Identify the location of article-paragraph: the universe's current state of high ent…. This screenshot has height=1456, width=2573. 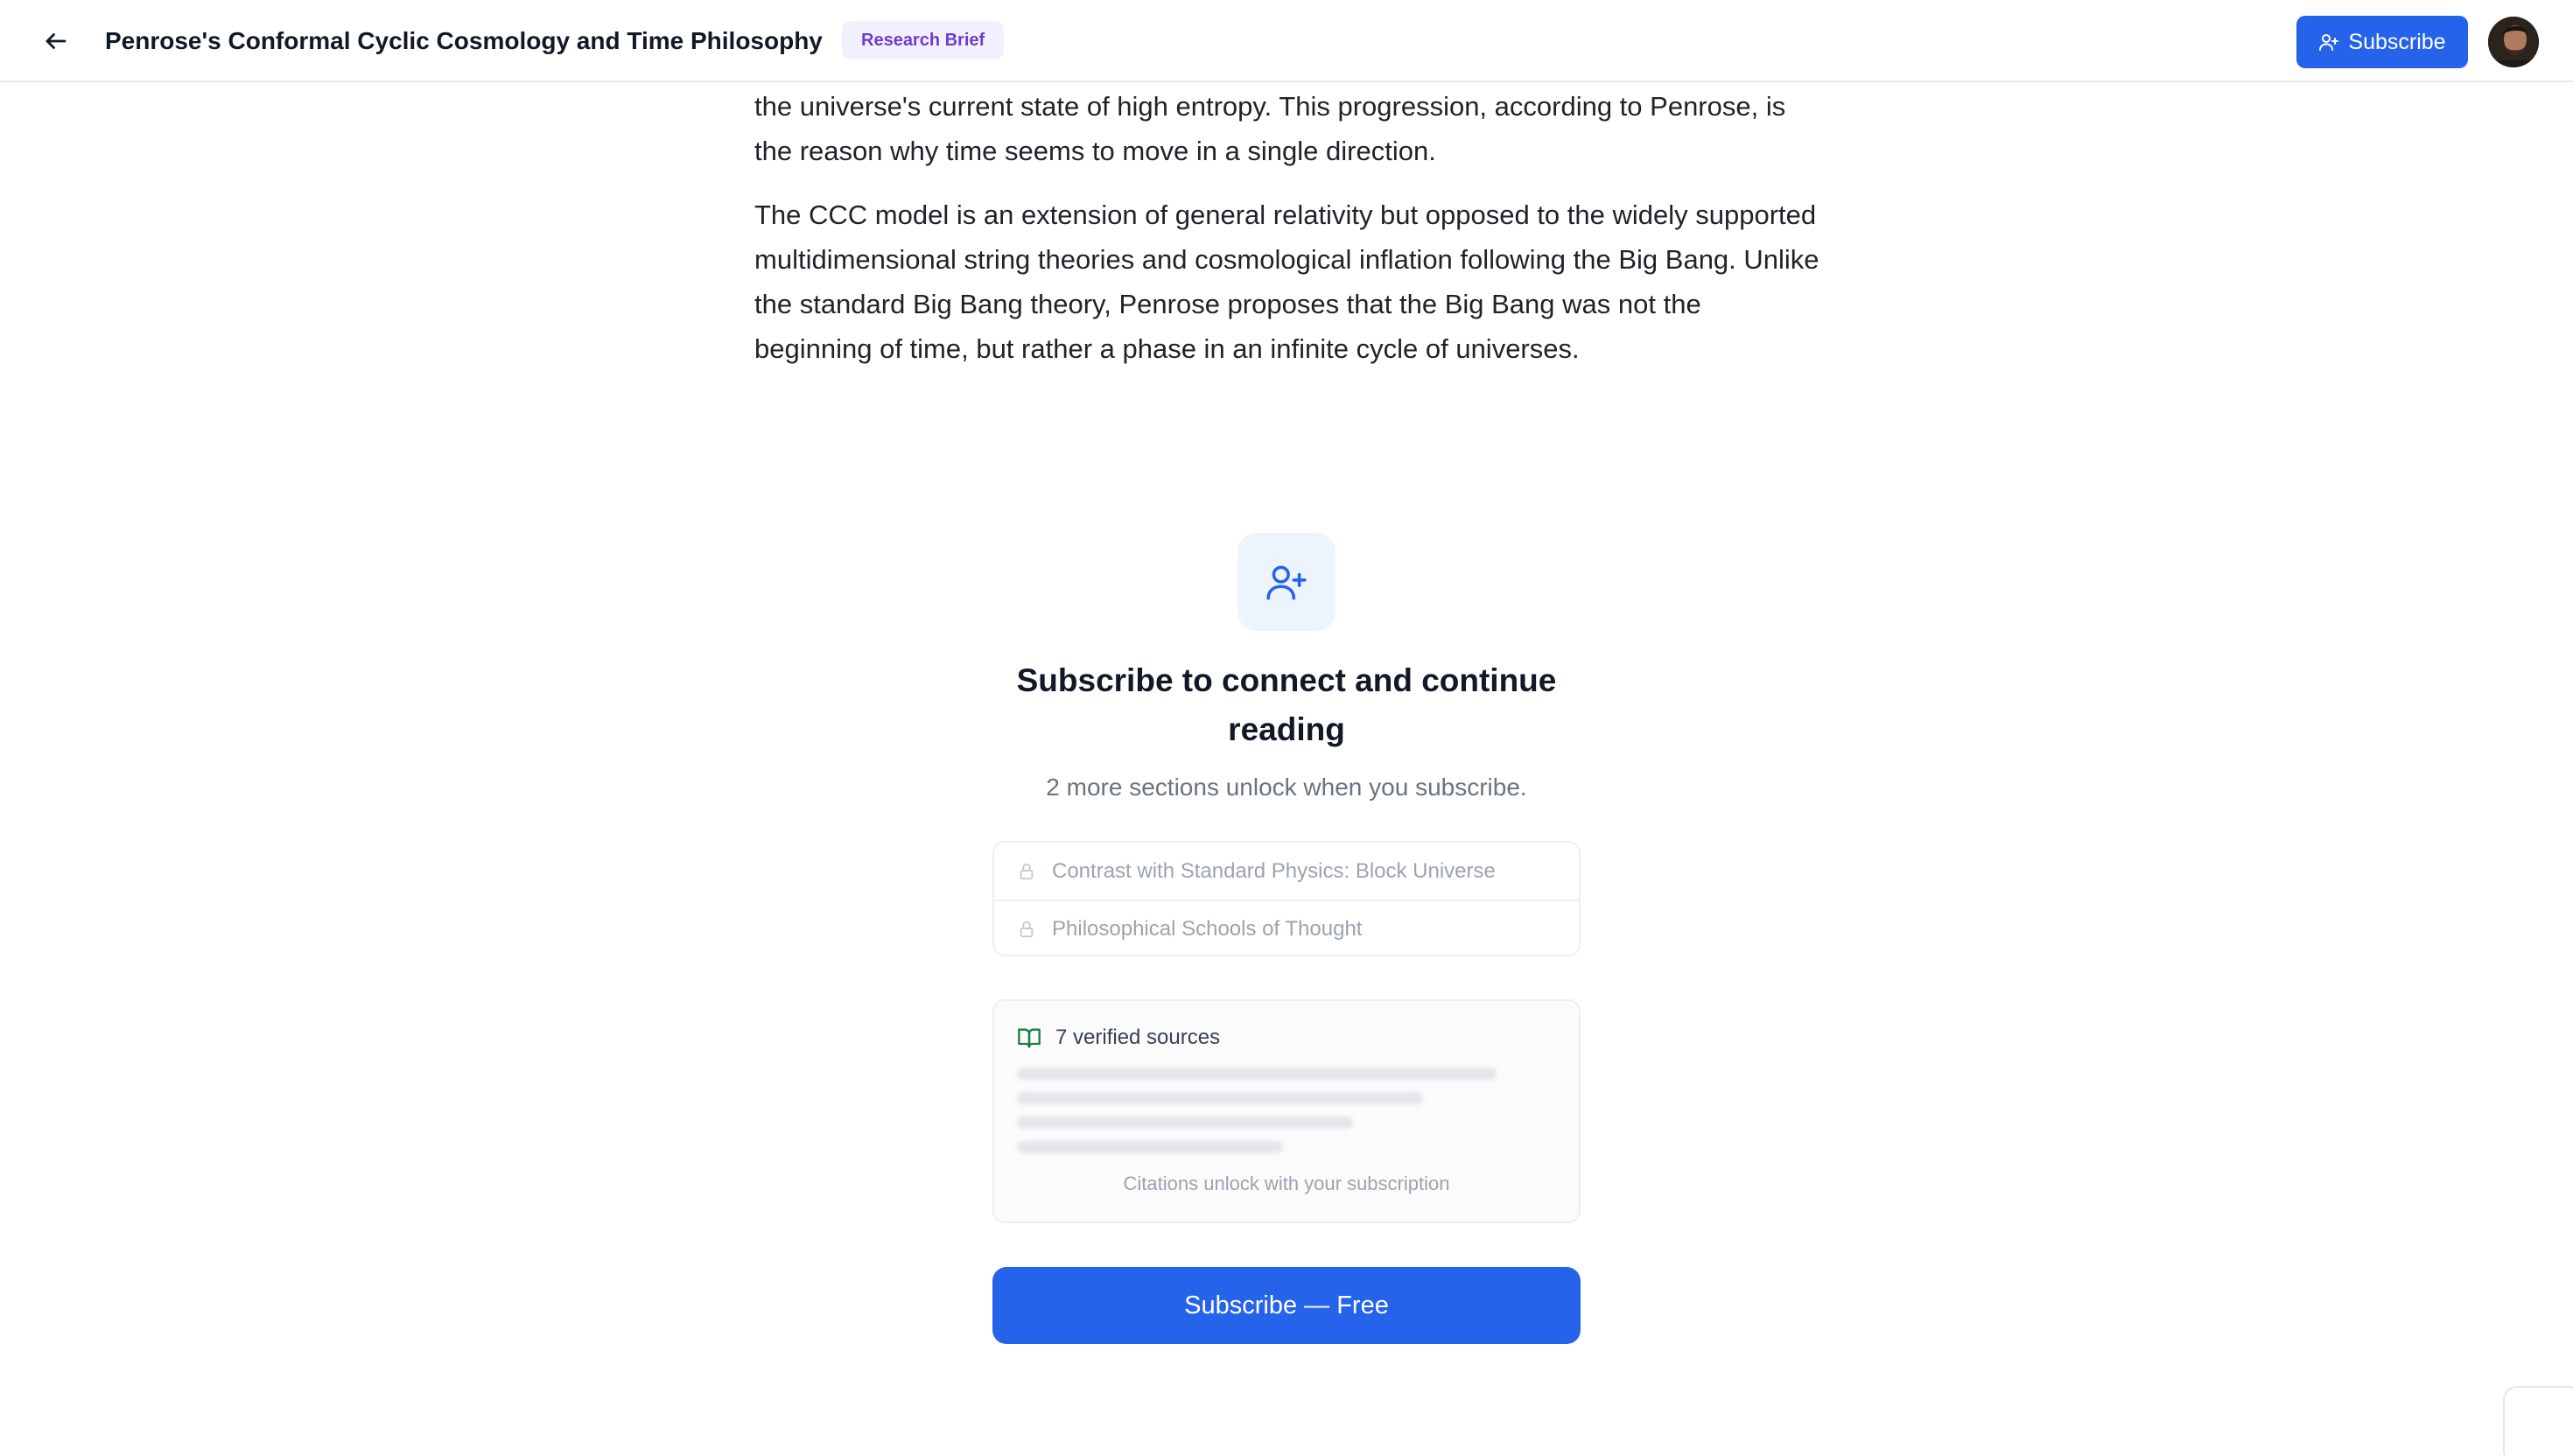
(1270, 128).